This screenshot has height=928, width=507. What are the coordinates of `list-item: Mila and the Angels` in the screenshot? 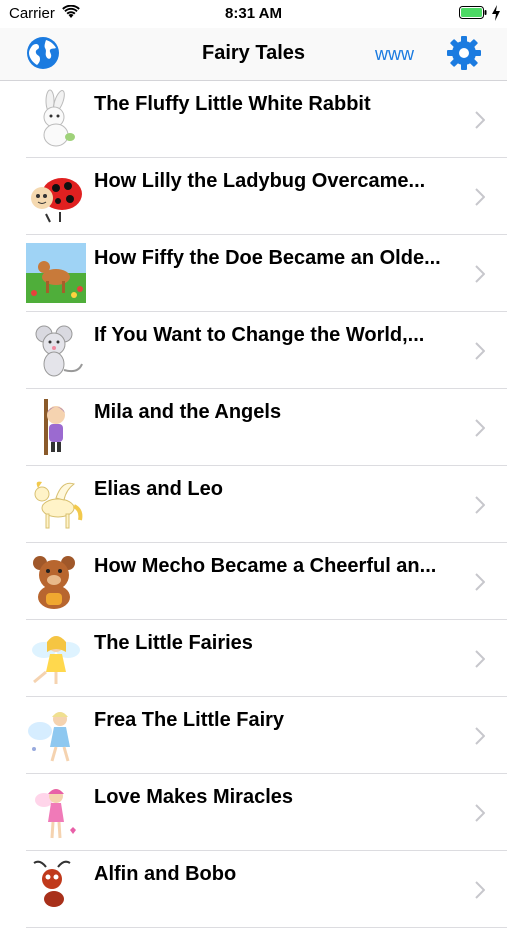 It's located at (266, 427).